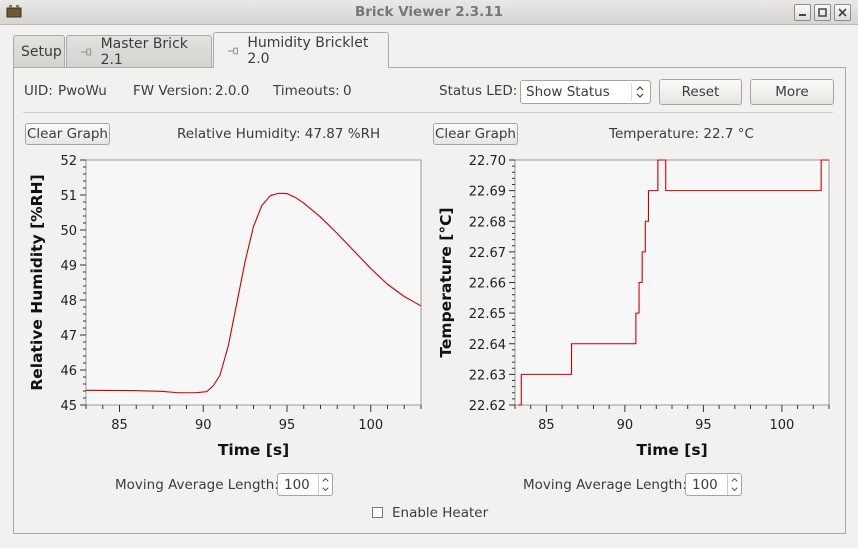 The height and width of the screenshot is (548, 858). I want to click on enable-heater-label: Enable Heater, so click(440, 513).